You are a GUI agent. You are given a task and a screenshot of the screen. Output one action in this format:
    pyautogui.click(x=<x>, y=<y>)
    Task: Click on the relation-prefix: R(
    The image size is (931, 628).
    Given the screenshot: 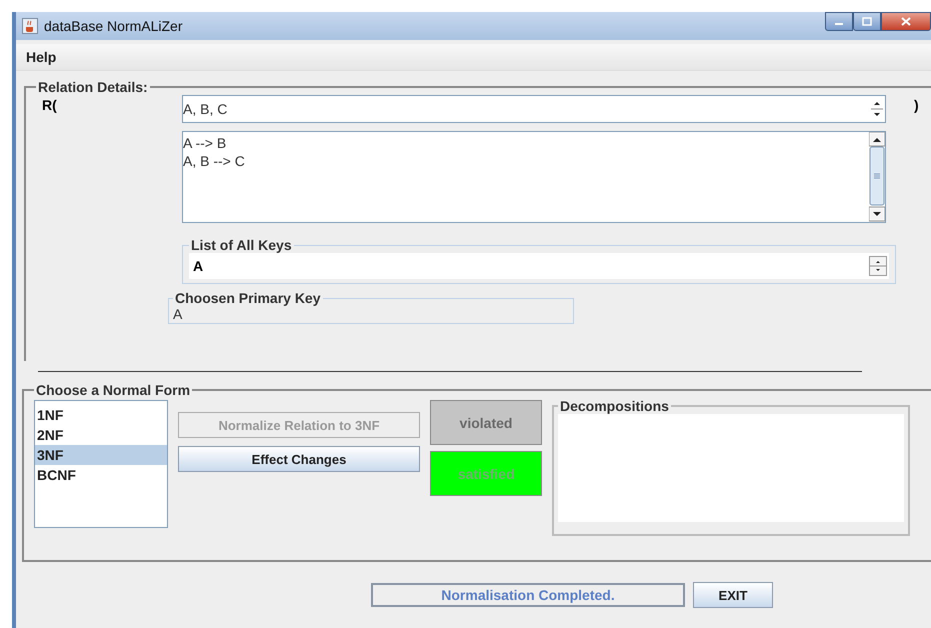 What is the action you would take?
    pyautogui.click(x=49, y=104)
    